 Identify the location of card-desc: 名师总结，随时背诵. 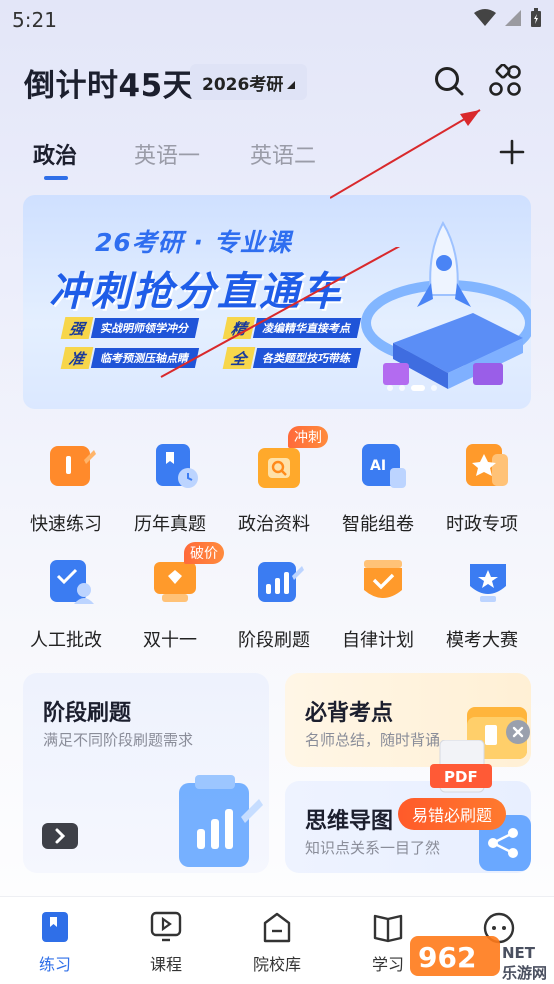
(373, 740).